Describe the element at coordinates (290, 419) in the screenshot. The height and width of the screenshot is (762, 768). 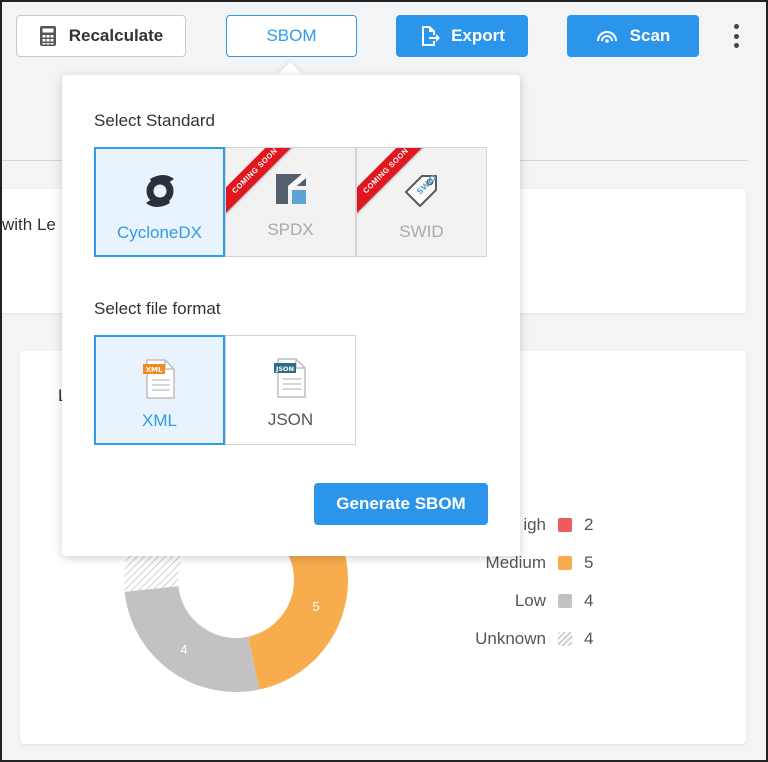
I see `format-option-label: JSON` at that location.